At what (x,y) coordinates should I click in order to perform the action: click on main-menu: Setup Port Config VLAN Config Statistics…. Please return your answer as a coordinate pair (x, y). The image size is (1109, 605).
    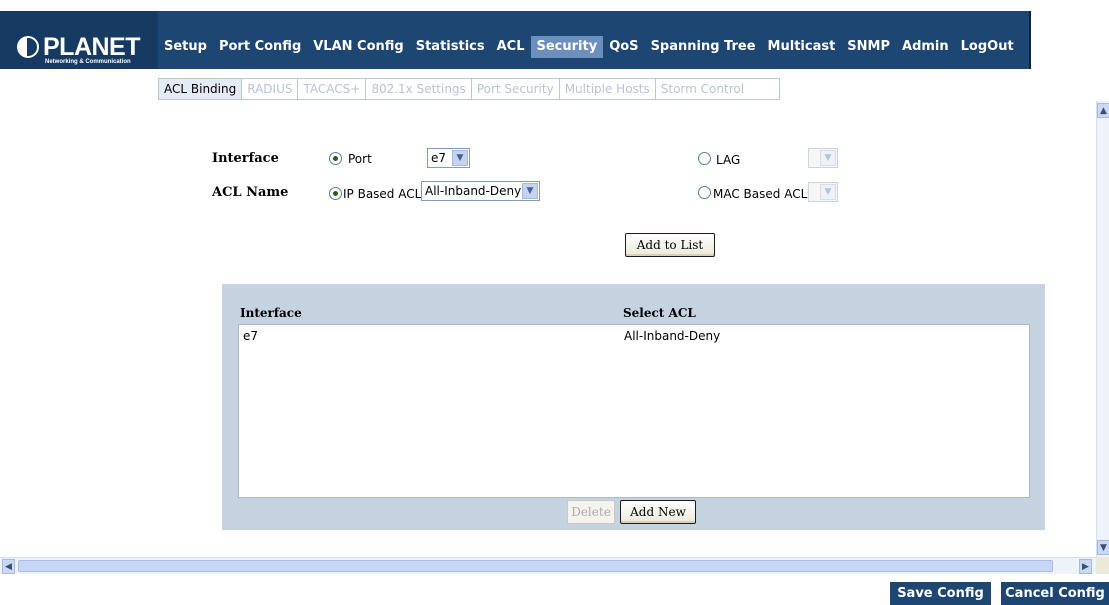
    Looking at the image, I should click on (594, 40).